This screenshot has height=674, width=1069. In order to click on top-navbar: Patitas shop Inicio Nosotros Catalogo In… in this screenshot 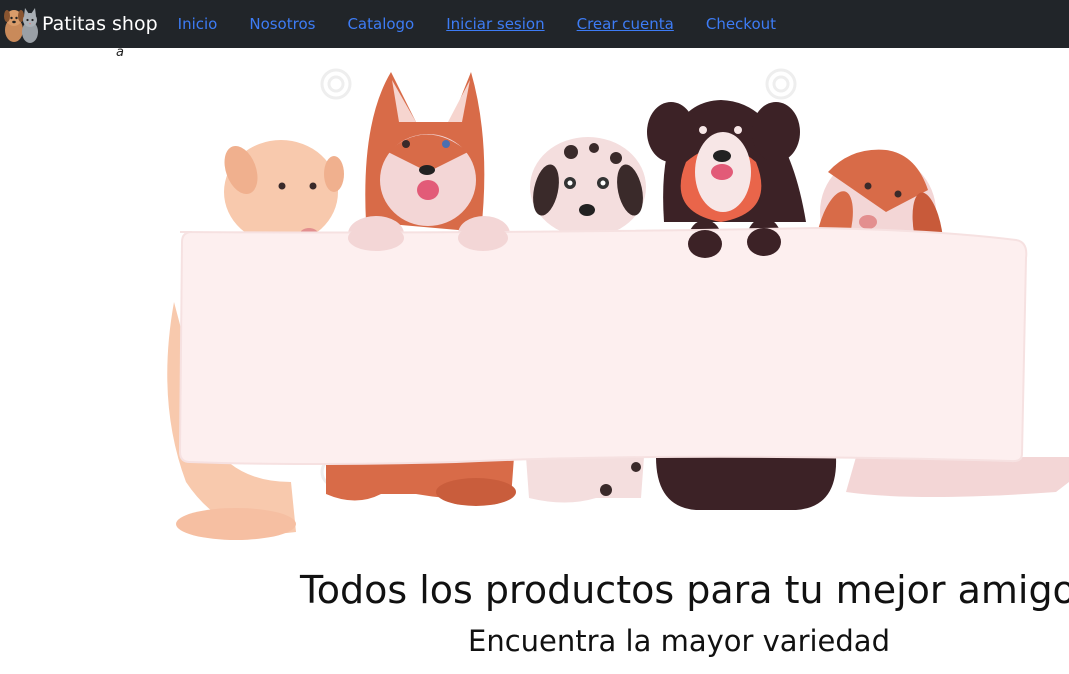, I will do `click(534, 24)`.